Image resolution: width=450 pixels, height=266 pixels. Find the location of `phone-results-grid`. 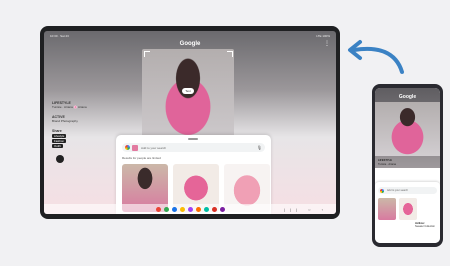

phone-results-grid is located at coordinates (397, 209).